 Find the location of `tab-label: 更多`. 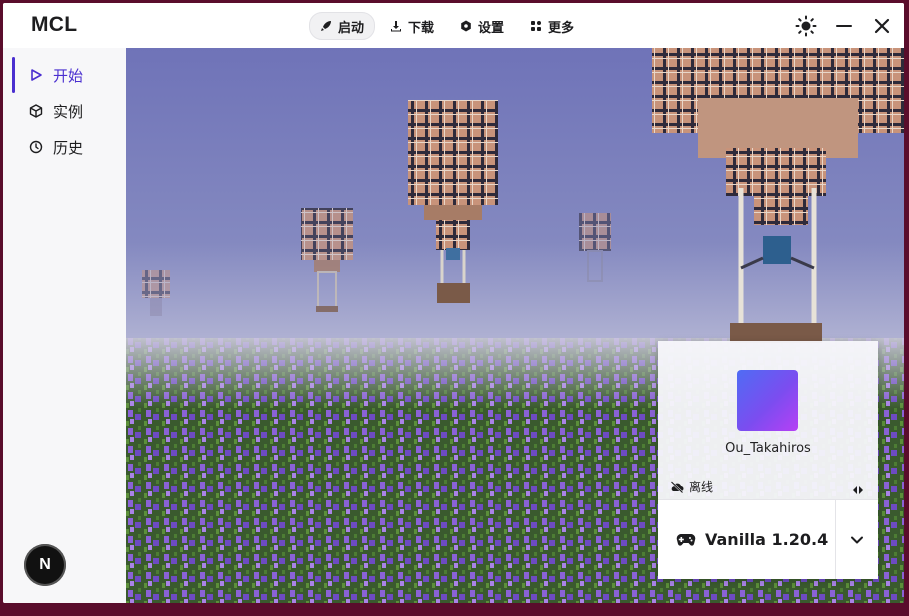

tab-label: 更多 is located at coordinates (561, 28).